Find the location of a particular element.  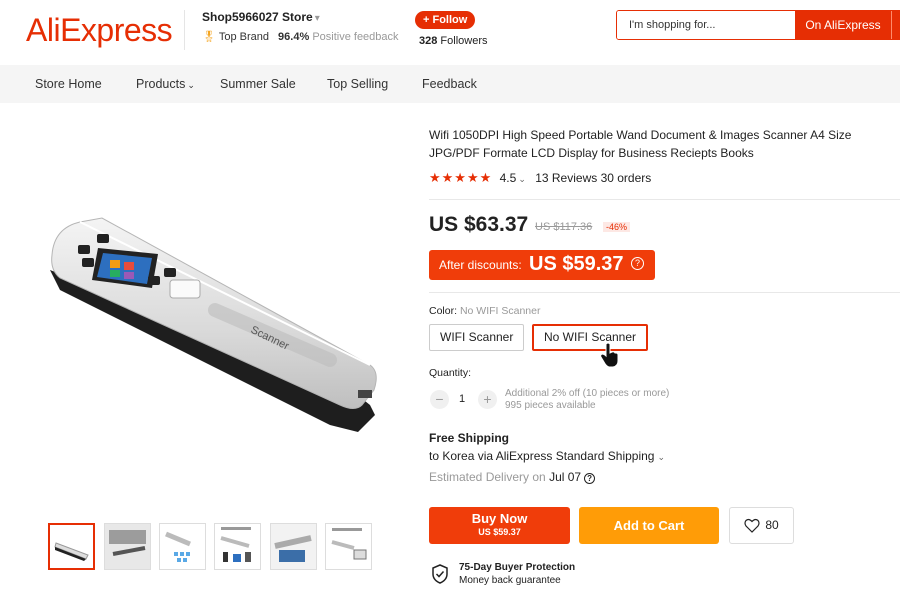

followers-count: 328 Followers is located at coordinates (453, 41).